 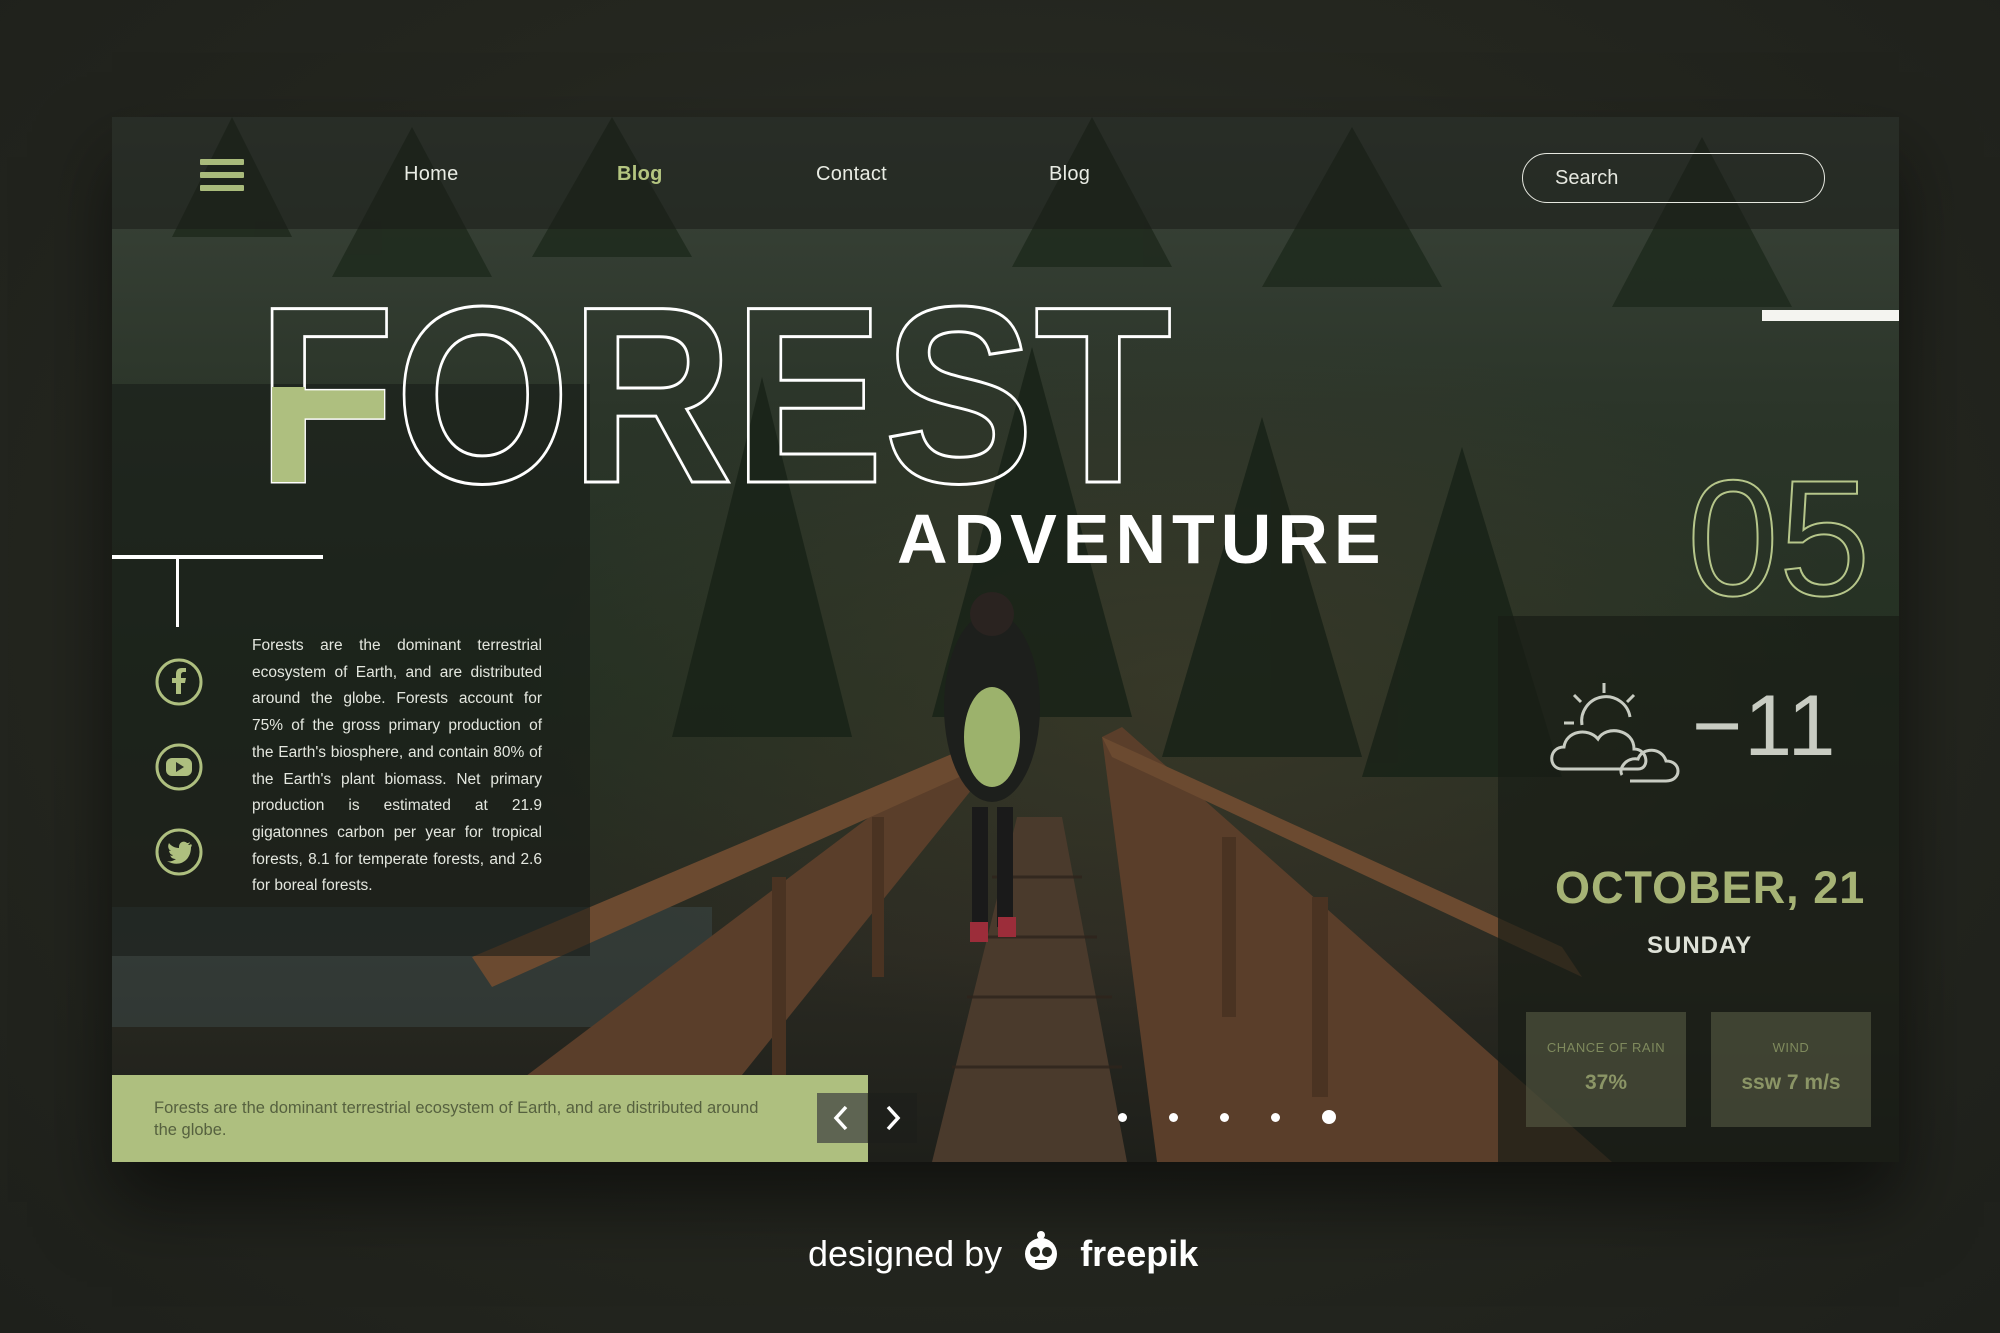 What do you see at coordinates (1139, 1253) in the screenshot?
I see `credit-brand: freepik` at bounding box center [1139, 1253].